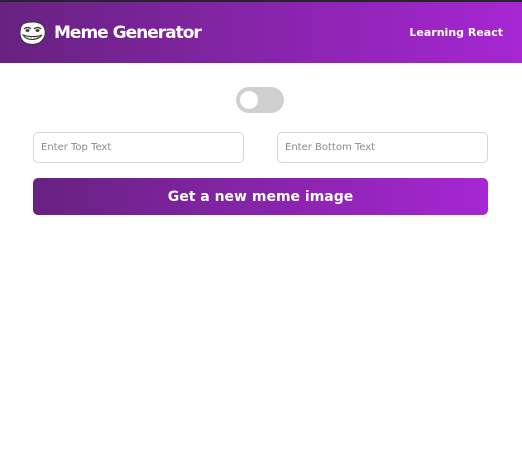 The width and height of the screenshot is (522, 462). What do you see at coordinates (456, 32) in the screenshot?
I see `header-right-text: Learning React` at bounding box center [456, 32].